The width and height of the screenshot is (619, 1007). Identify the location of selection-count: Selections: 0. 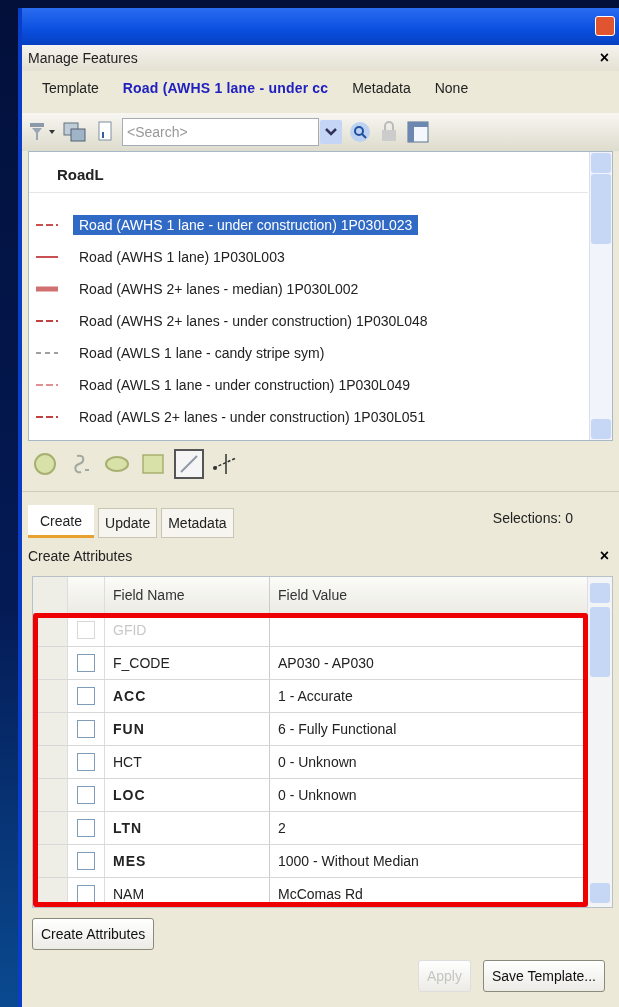
(533, 519).